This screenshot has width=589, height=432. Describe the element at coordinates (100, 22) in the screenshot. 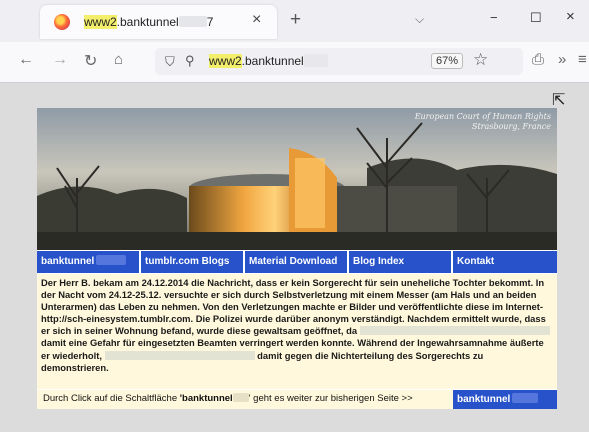

I see `tab-title-prefix: www2` at that location.